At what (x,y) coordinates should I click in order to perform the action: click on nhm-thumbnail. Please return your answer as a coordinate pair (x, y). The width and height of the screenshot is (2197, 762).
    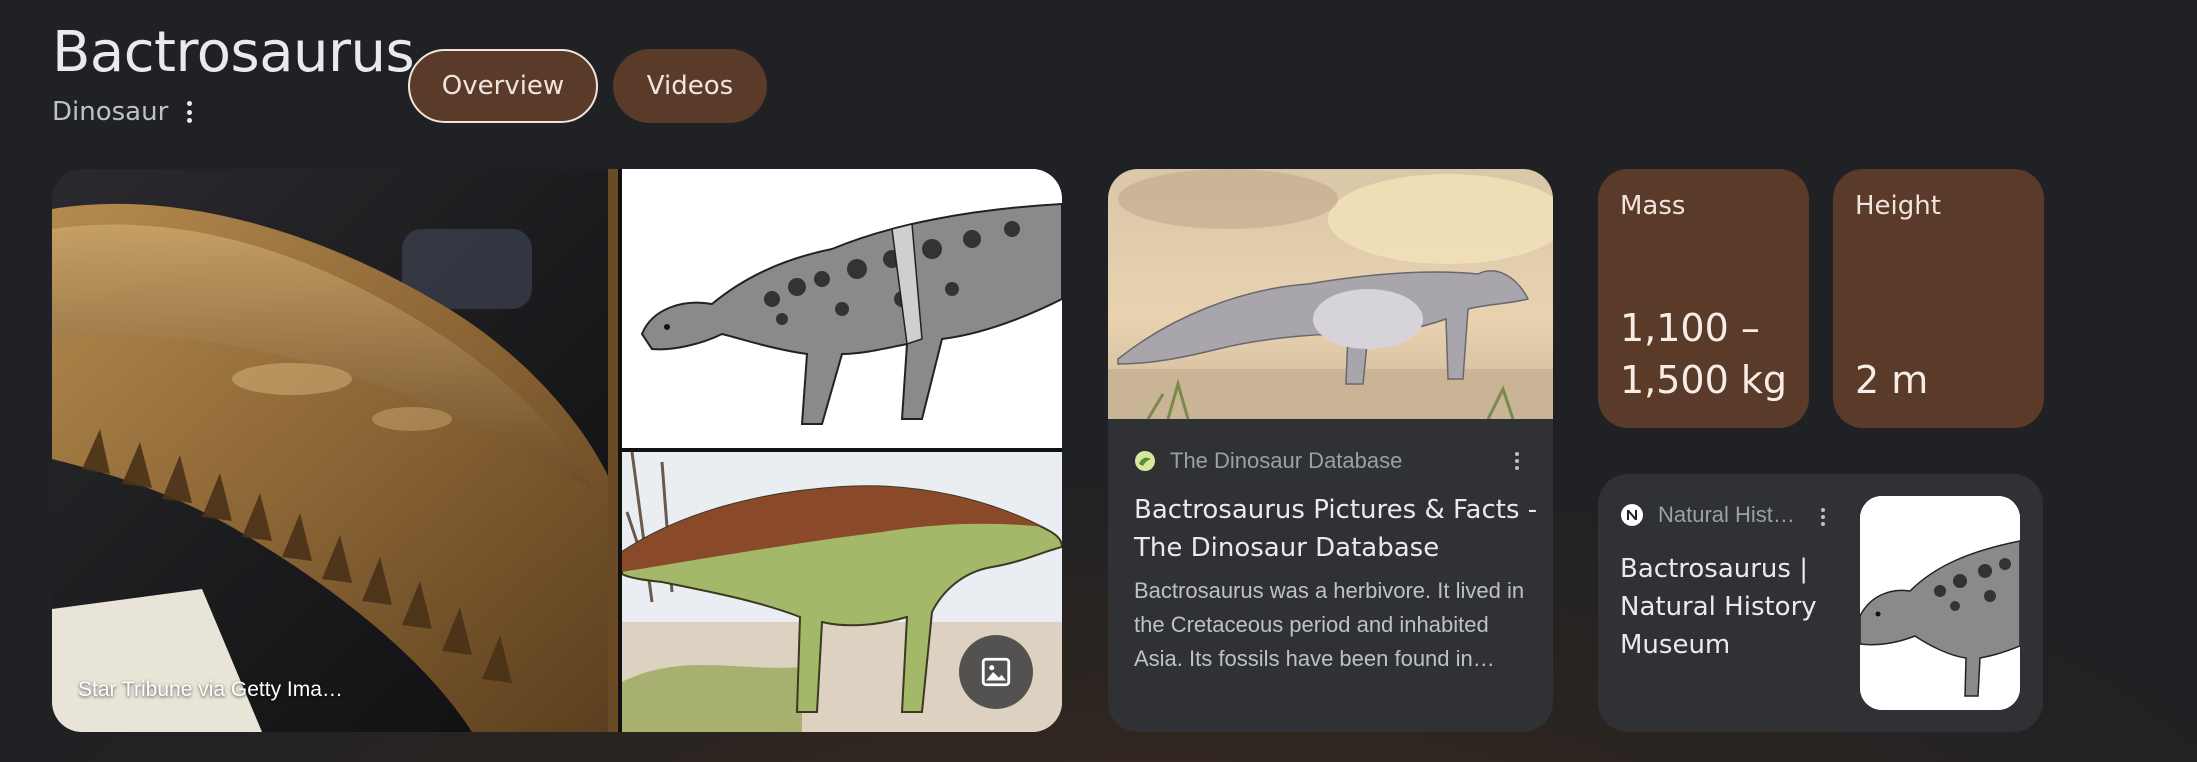
    Looking at the image, I should click on (1940, 603).